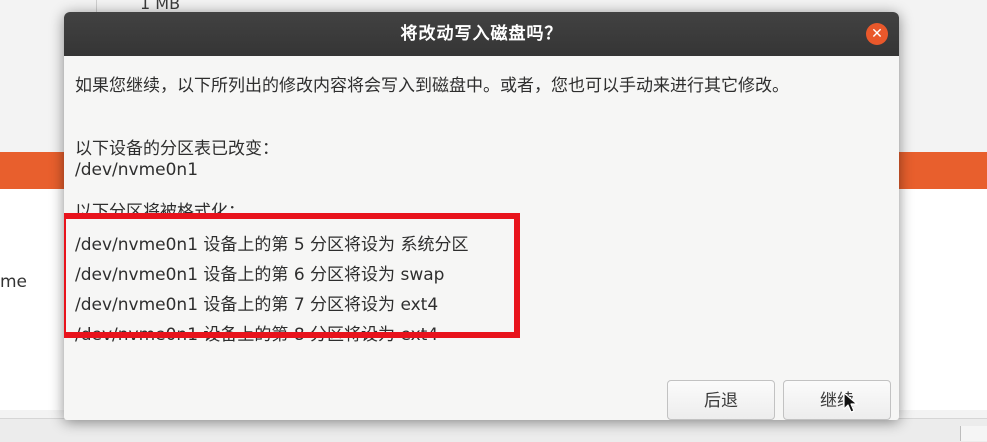 This screenshot has height=442, width=987. I want to click on close-icon: ✕, so click(877, 34).